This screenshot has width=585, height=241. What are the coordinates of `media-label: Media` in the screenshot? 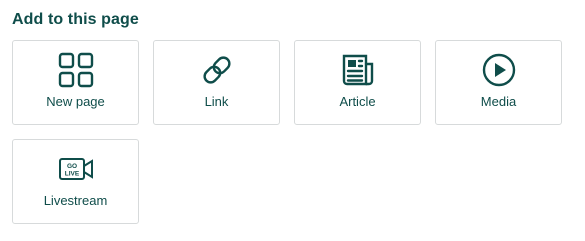 It's located at (498, 101).